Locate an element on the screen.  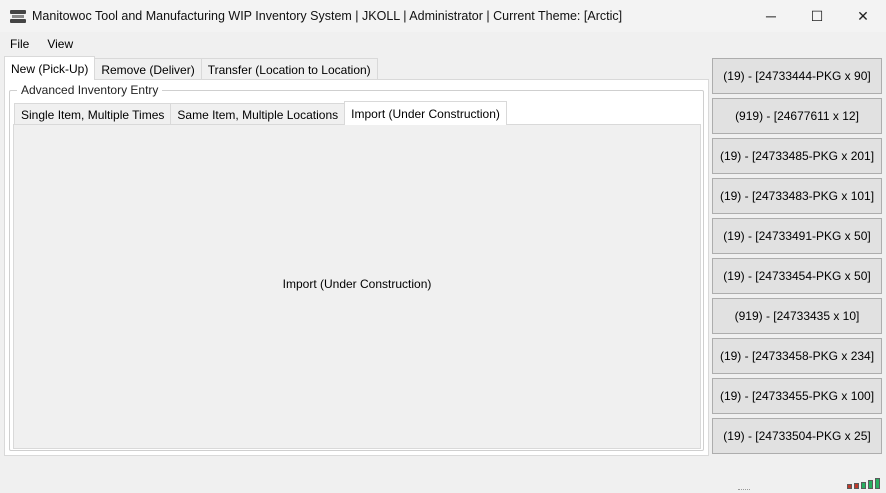
signal-strength-icon is located at coordinates (863, 483).